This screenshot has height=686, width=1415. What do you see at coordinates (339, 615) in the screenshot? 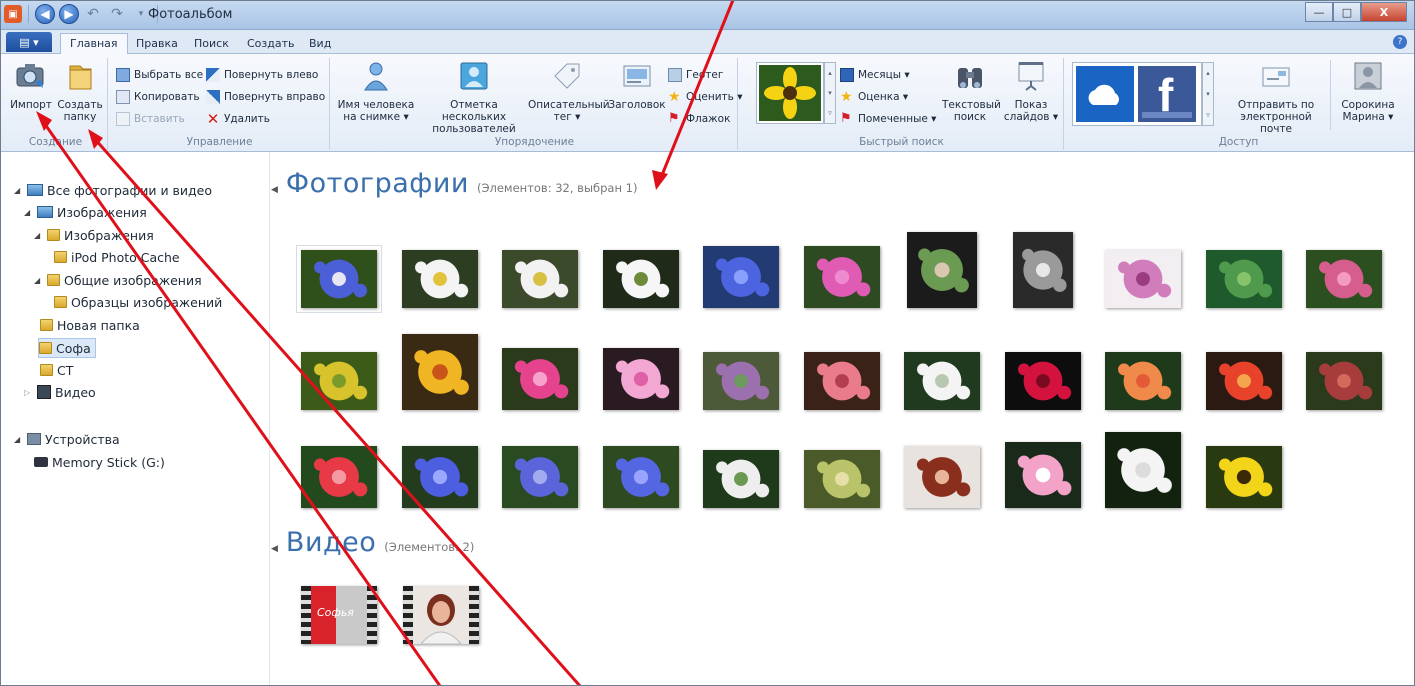
I see `video-thumbnail: Софья` at bounding box center [339, 615].